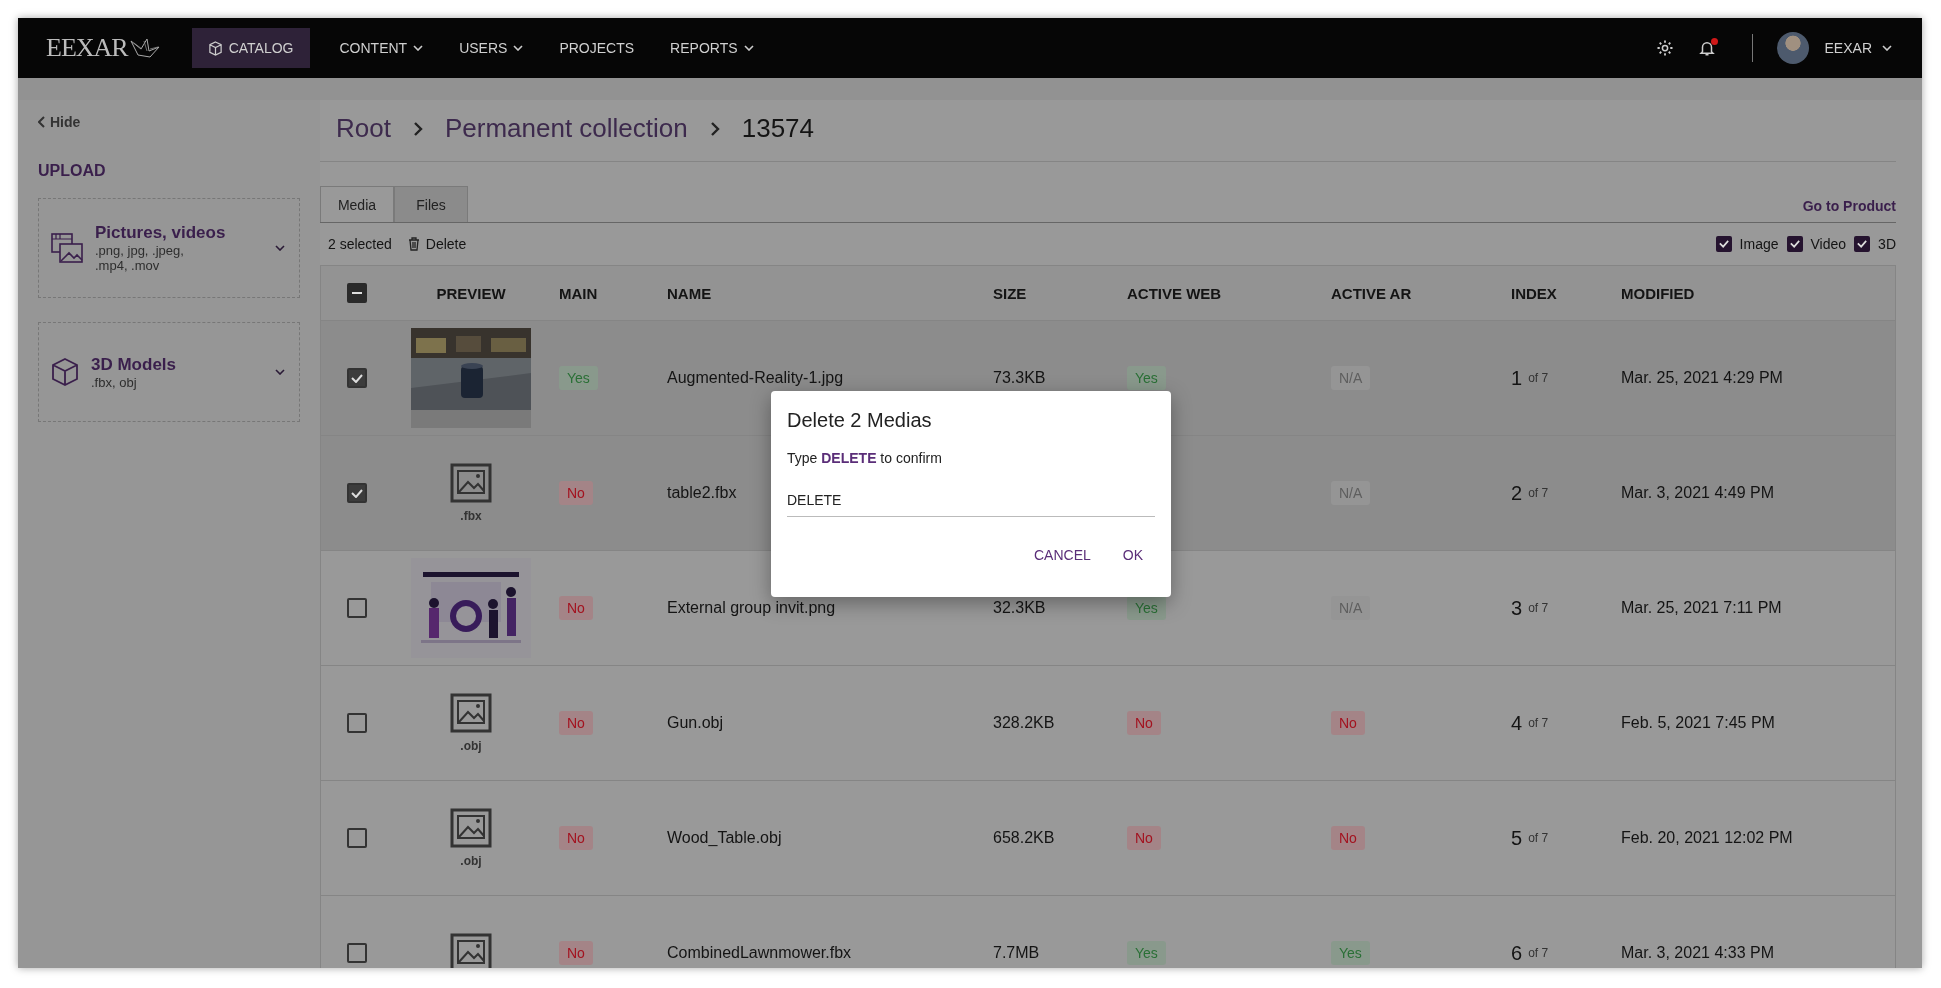 The image size is (1941, 988). Describe the element at coordinates (566, 128) in the screenshot. I see `breadcrumb-item: Permanent collection` at that location.